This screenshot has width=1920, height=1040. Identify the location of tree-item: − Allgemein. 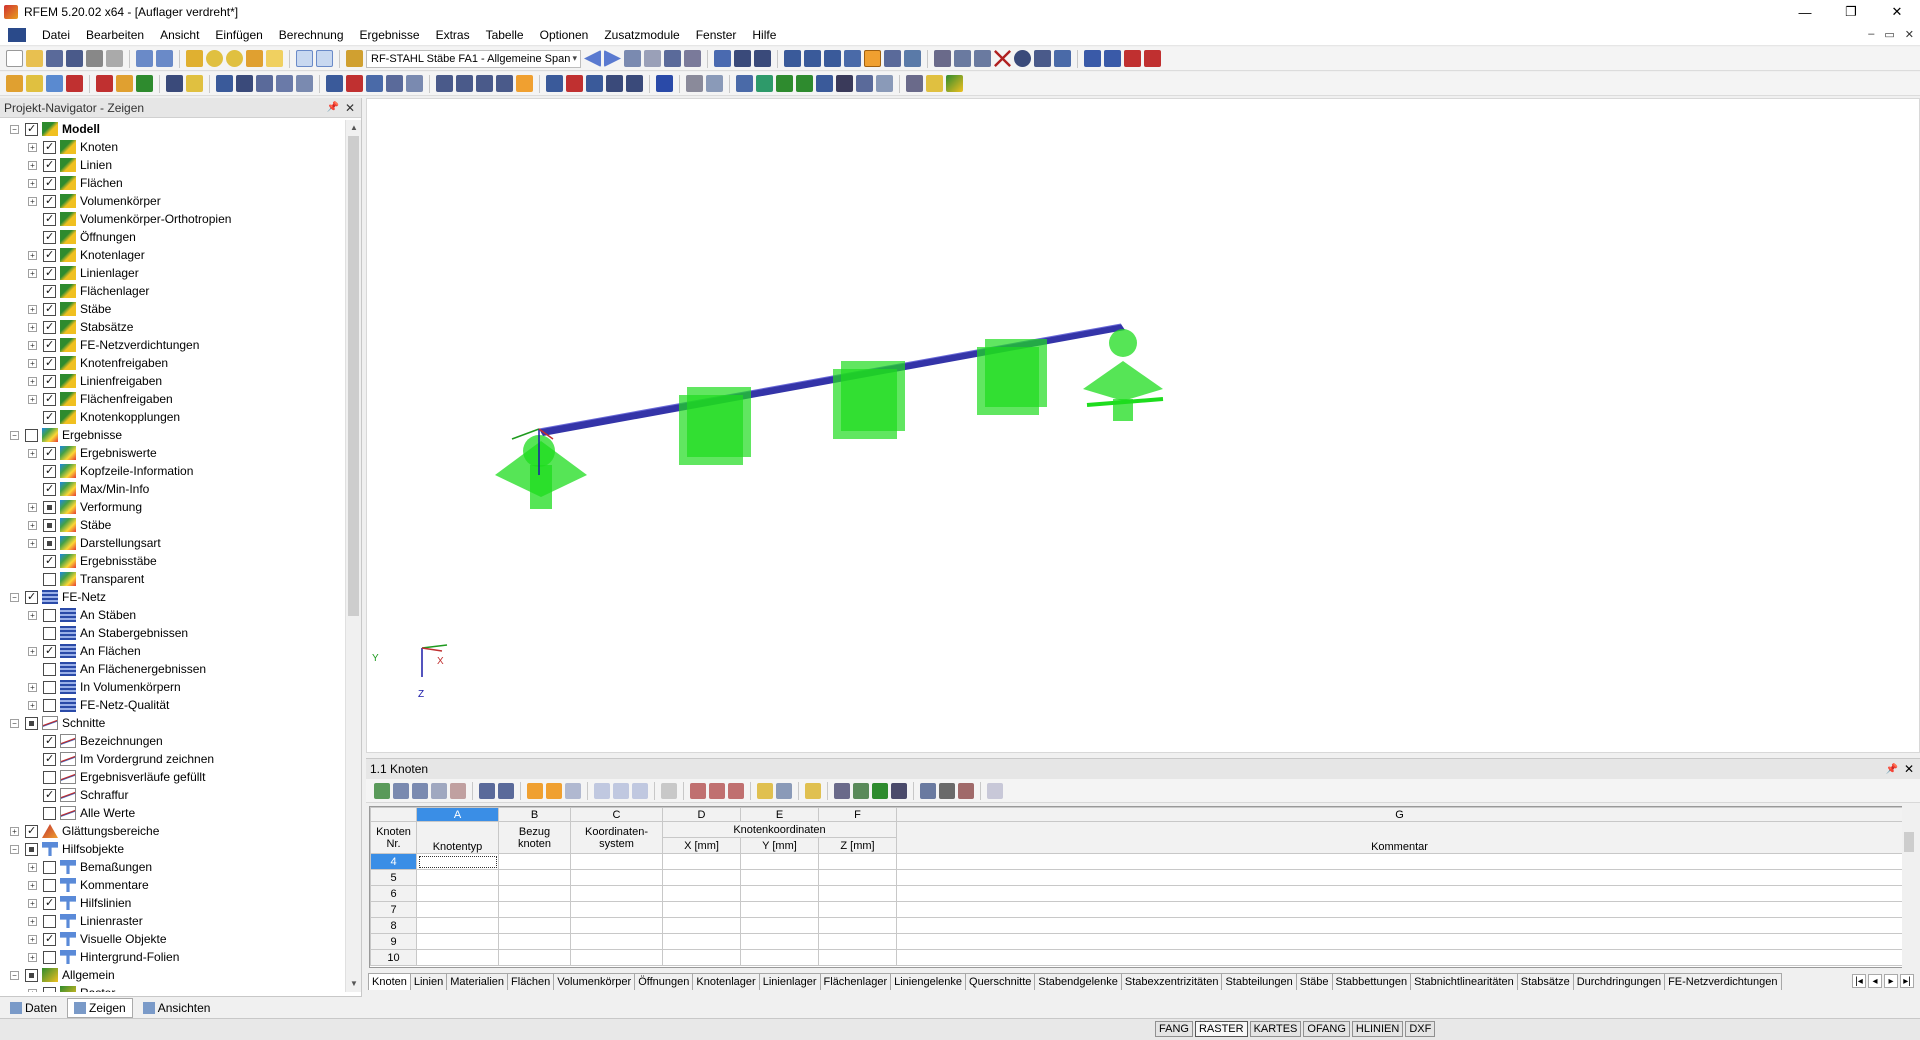
(172, 975).